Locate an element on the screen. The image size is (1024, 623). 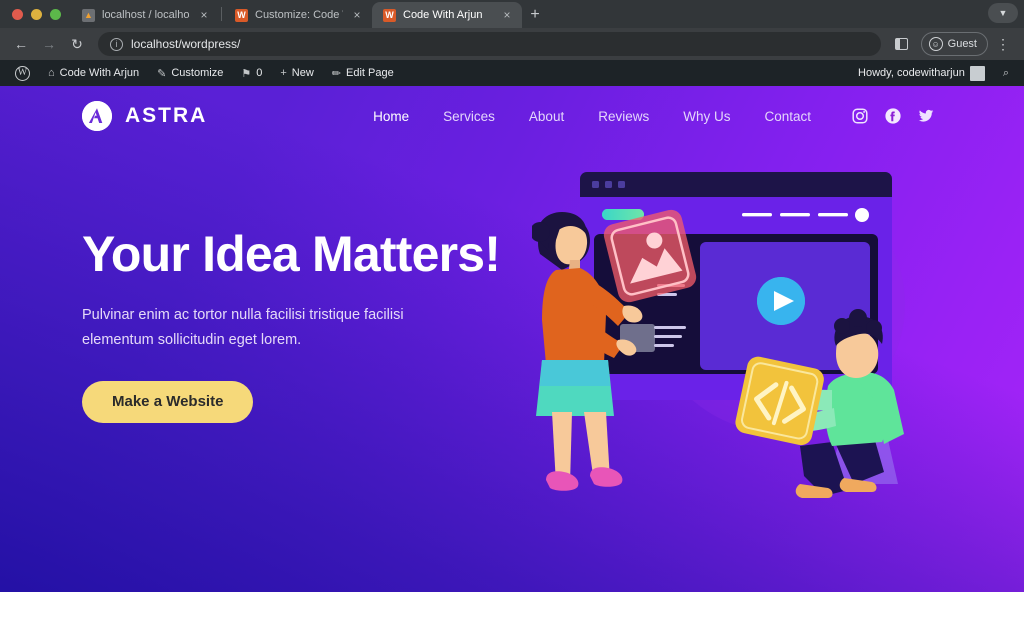
howdy-label: Howdy, codewitharjun is located at coordinates (911, 73).